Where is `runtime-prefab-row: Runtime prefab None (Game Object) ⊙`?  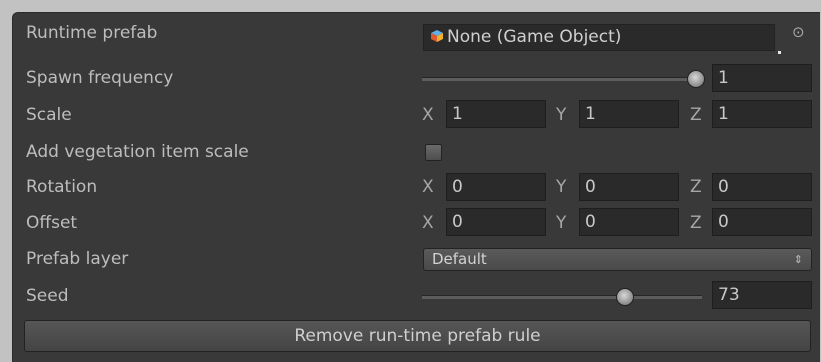
runtime-prefab-row: Runtime prefab None (Game Object) ⊙ is located at coordinates (417, 34).